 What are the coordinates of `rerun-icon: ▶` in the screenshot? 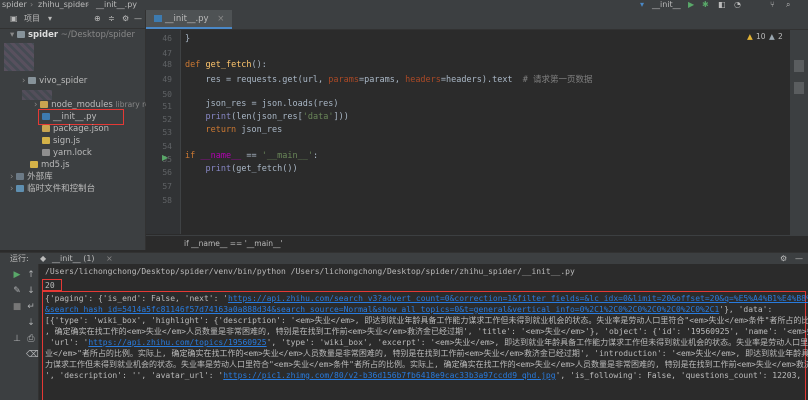 It's located at (17, 275).